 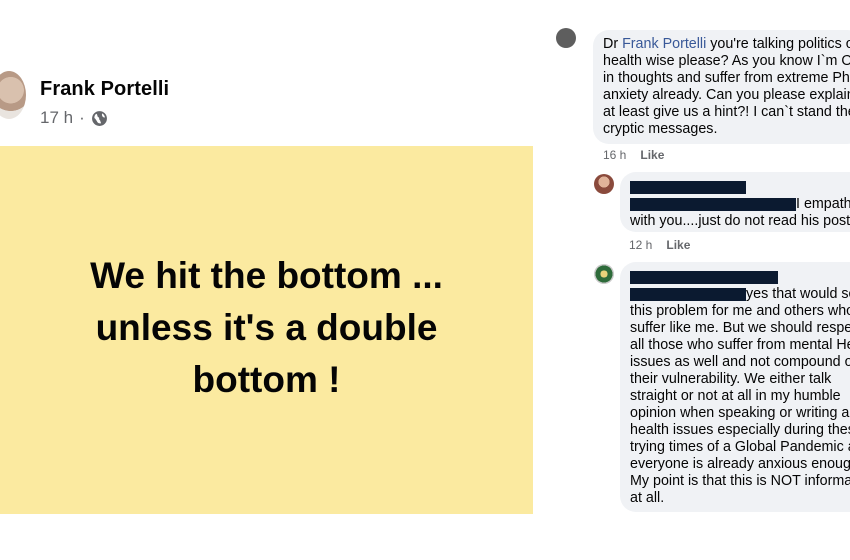 I want to click on comment-line: everyone is already anxious enough, so click(x=740, y=464).